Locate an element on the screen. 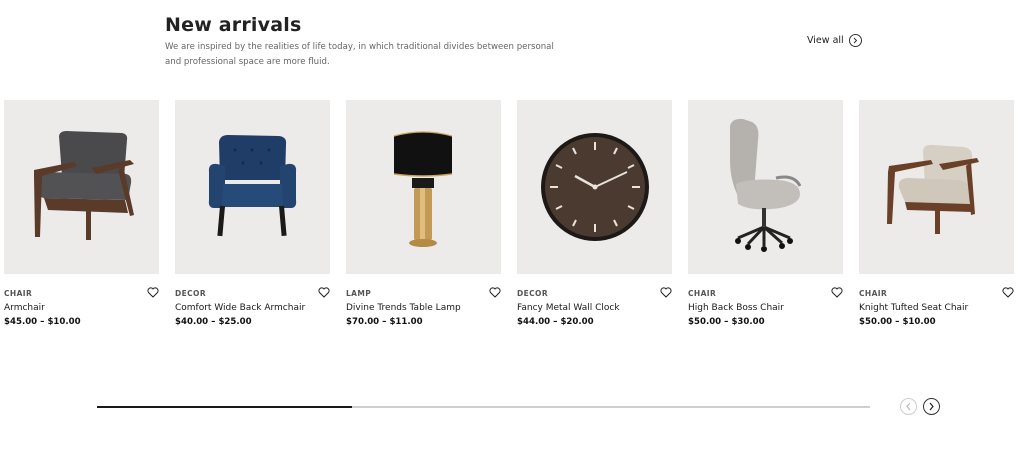 This screenshot has width=1024, height=461. product-image-armchair is located at coordinates (81, 187).